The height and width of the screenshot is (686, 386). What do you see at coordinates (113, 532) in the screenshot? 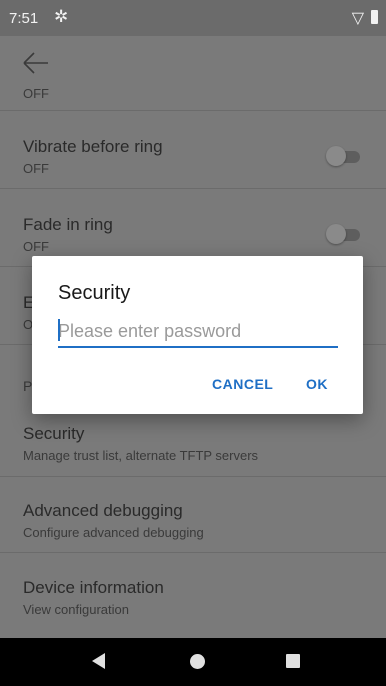
I see `setting-subtitle: Configure advanced debugging` at bounding box center [113, 532].